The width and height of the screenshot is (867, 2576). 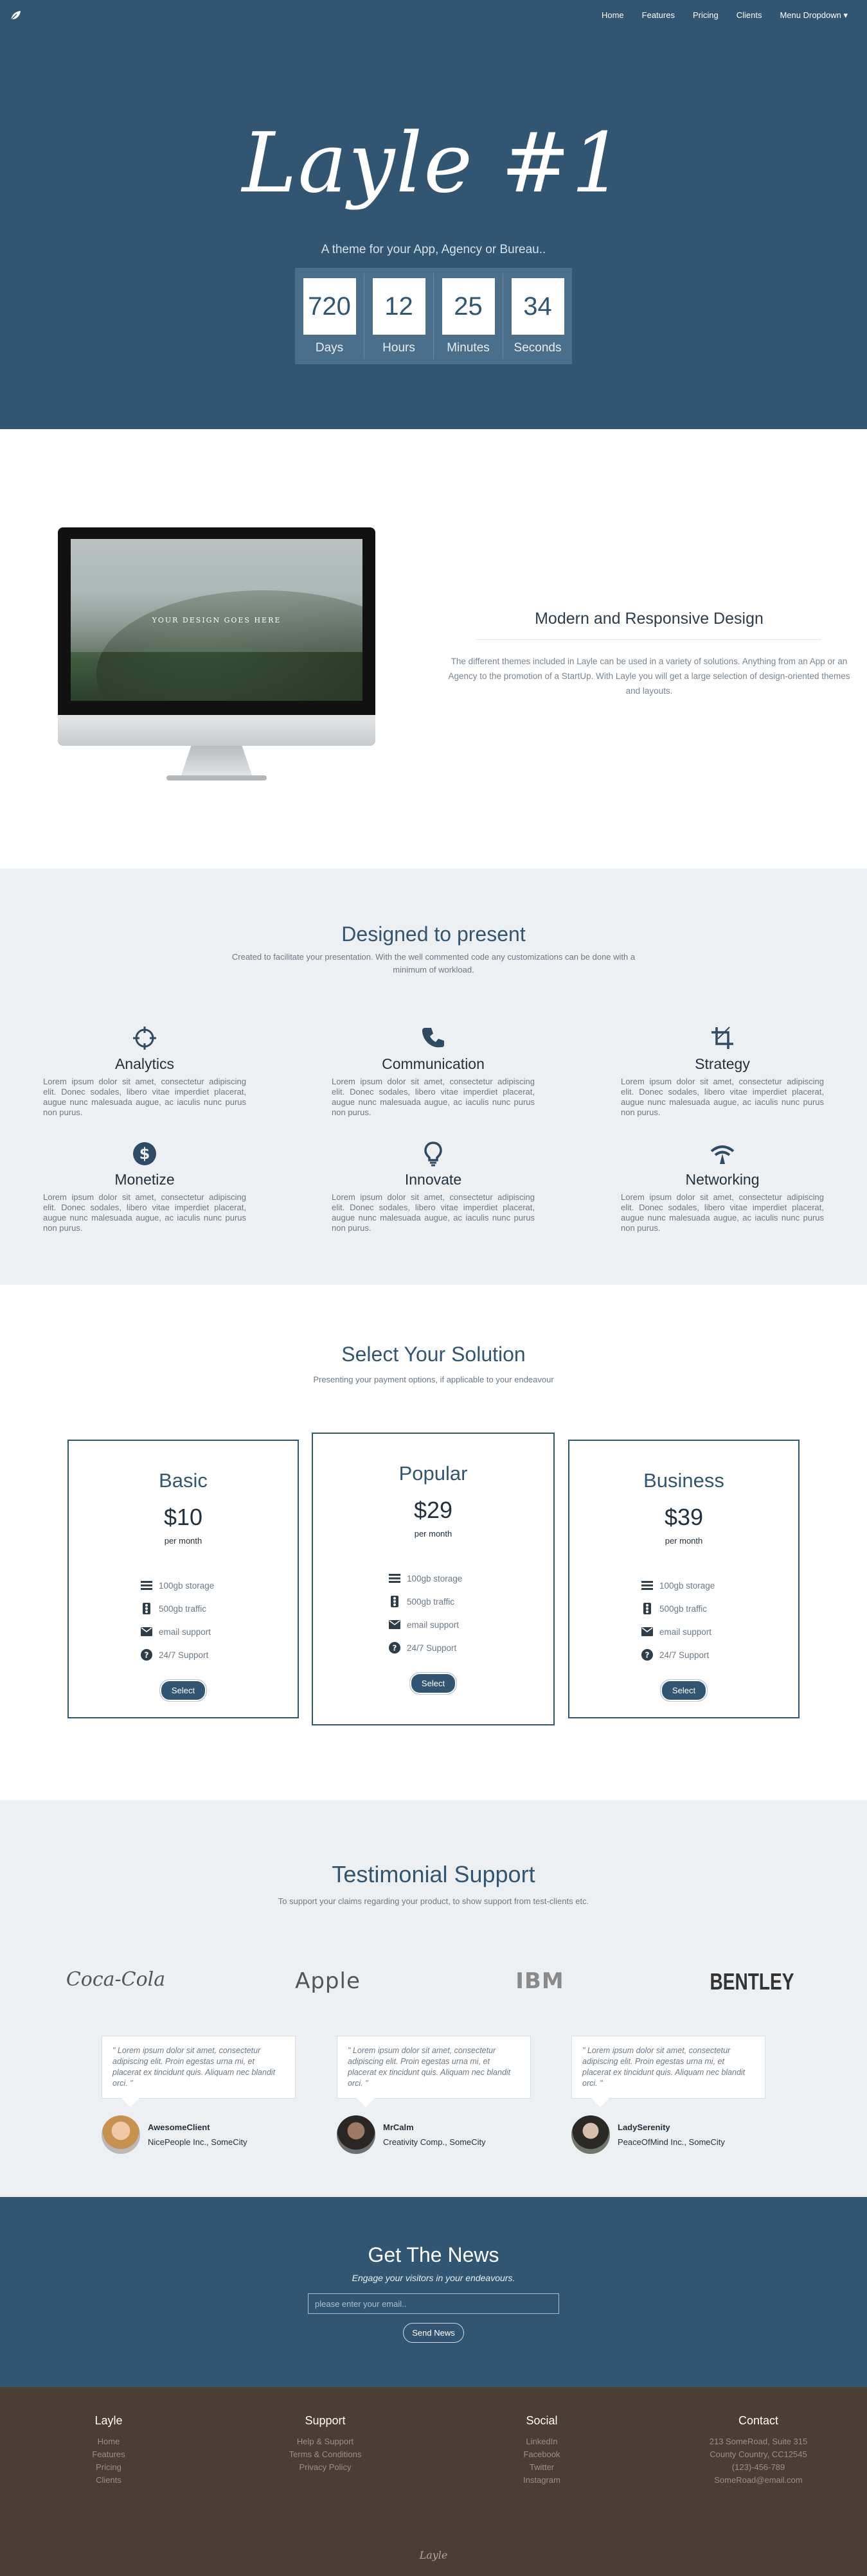 What do you see at coordinates (542, 2454) in the screenshot?
I see `footer-link: Facebook` at bounding box center [542, 2454].